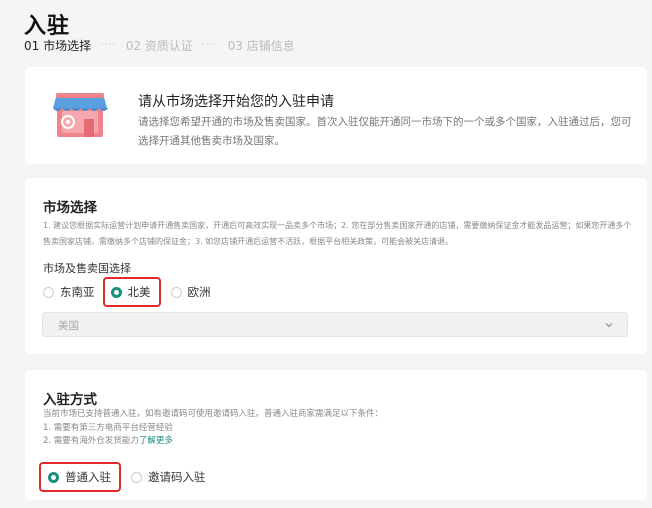 This screenshot has height=508, width=652. Describe the element at coordinates (77, 292) in the screenshot. I see `option-label: 东南亚` at that location.